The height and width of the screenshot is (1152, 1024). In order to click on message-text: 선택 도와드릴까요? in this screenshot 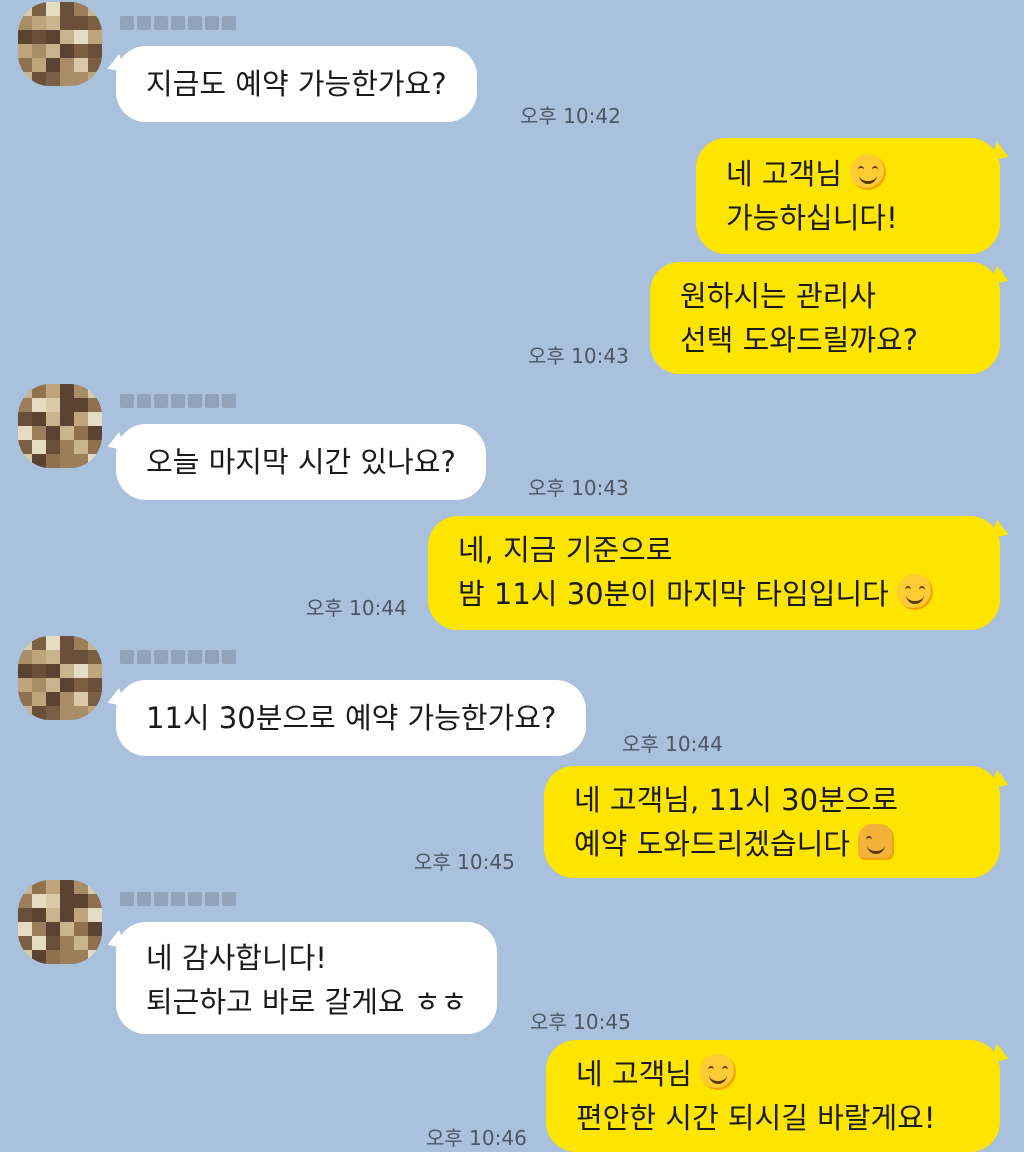, I will do `click(799, 340)`.